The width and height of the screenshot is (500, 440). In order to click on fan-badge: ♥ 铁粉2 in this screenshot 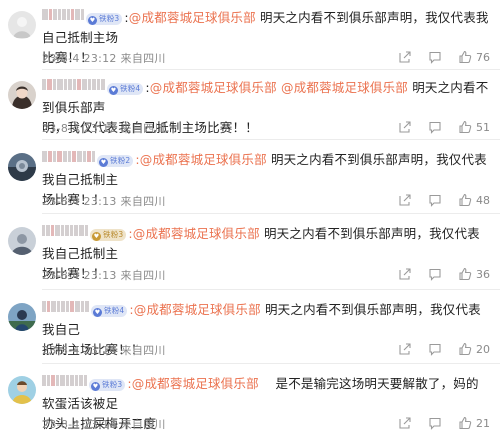, I will do `click(115, 161)`.